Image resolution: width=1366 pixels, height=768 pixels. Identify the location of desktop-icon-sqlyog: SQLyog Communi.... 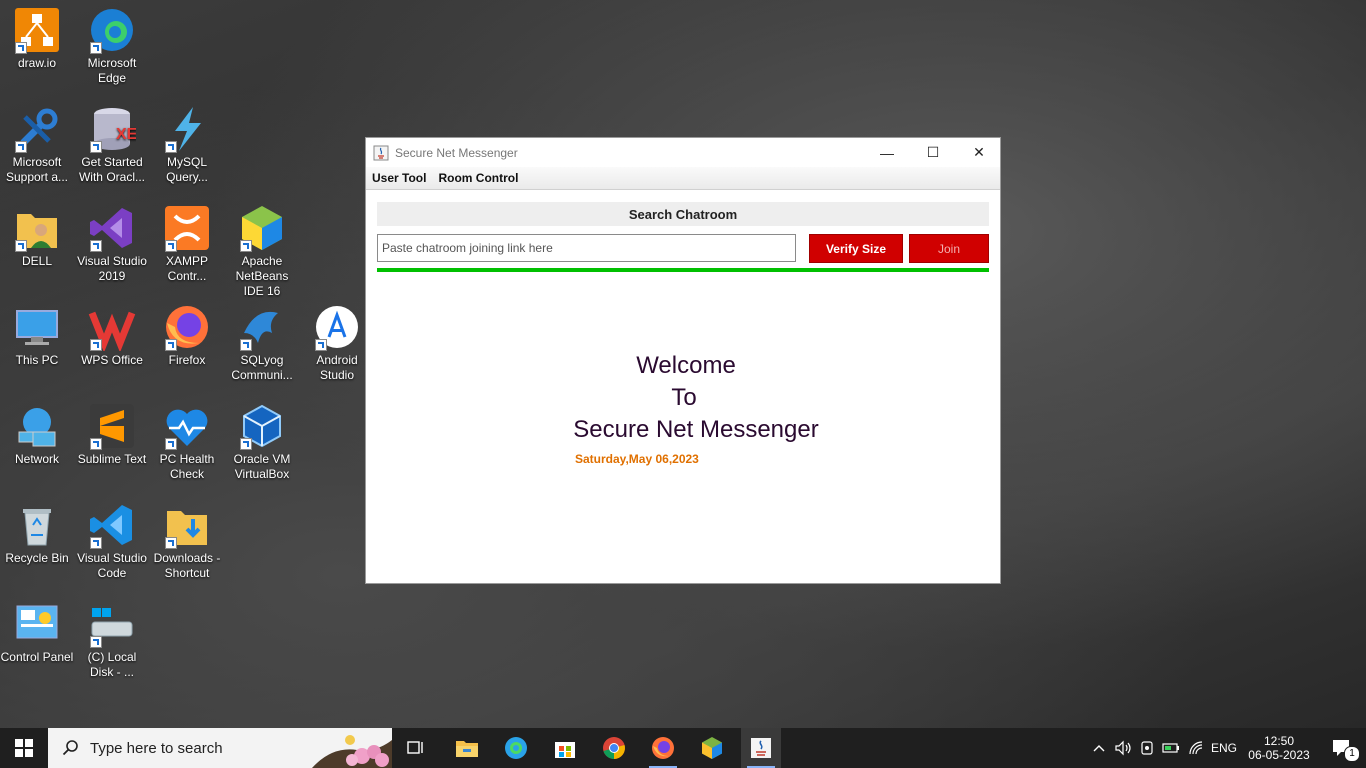
(262, 343).